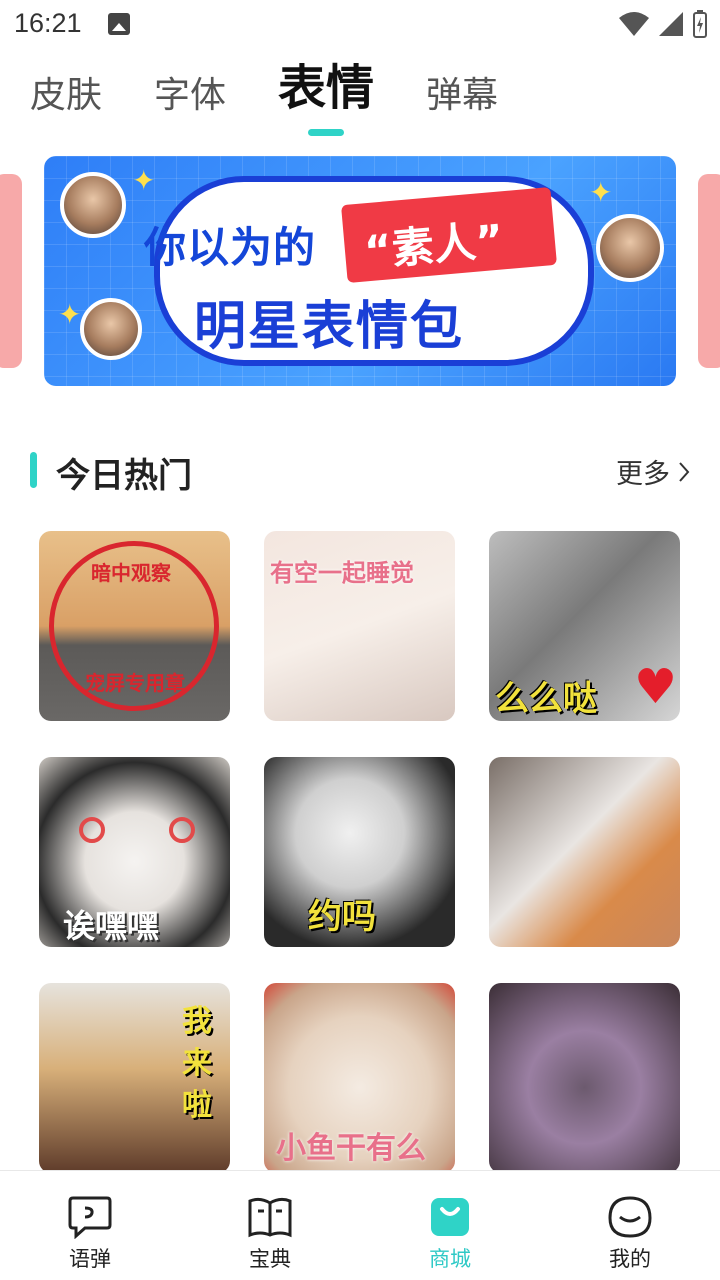 Image resolution: width=720 pixels, height=1280 pixels. What do you see at coordinates (111, 926) in the screenshot?
I see `sticker-caption: 诶嘿嘿` at bounding box center [111, 926].